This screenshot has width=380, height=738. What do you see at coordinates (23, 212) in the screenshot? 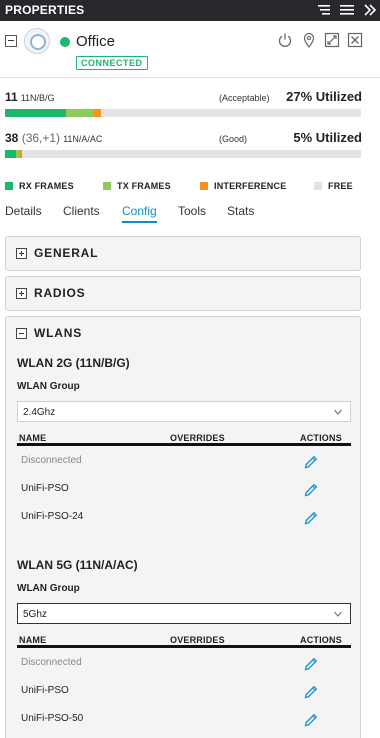
I see `tab-details: Details` at bounding box center [23, 212].